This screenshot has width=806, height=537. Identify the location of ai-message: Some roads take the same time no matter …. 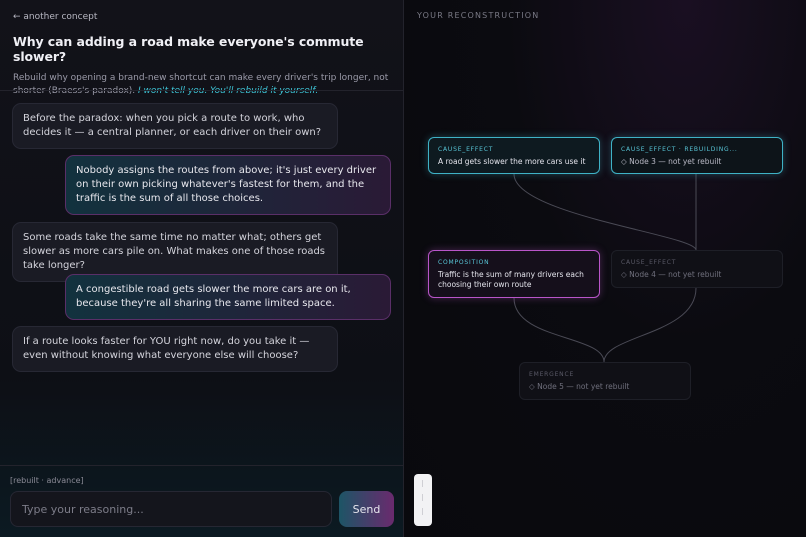
(175, 252).